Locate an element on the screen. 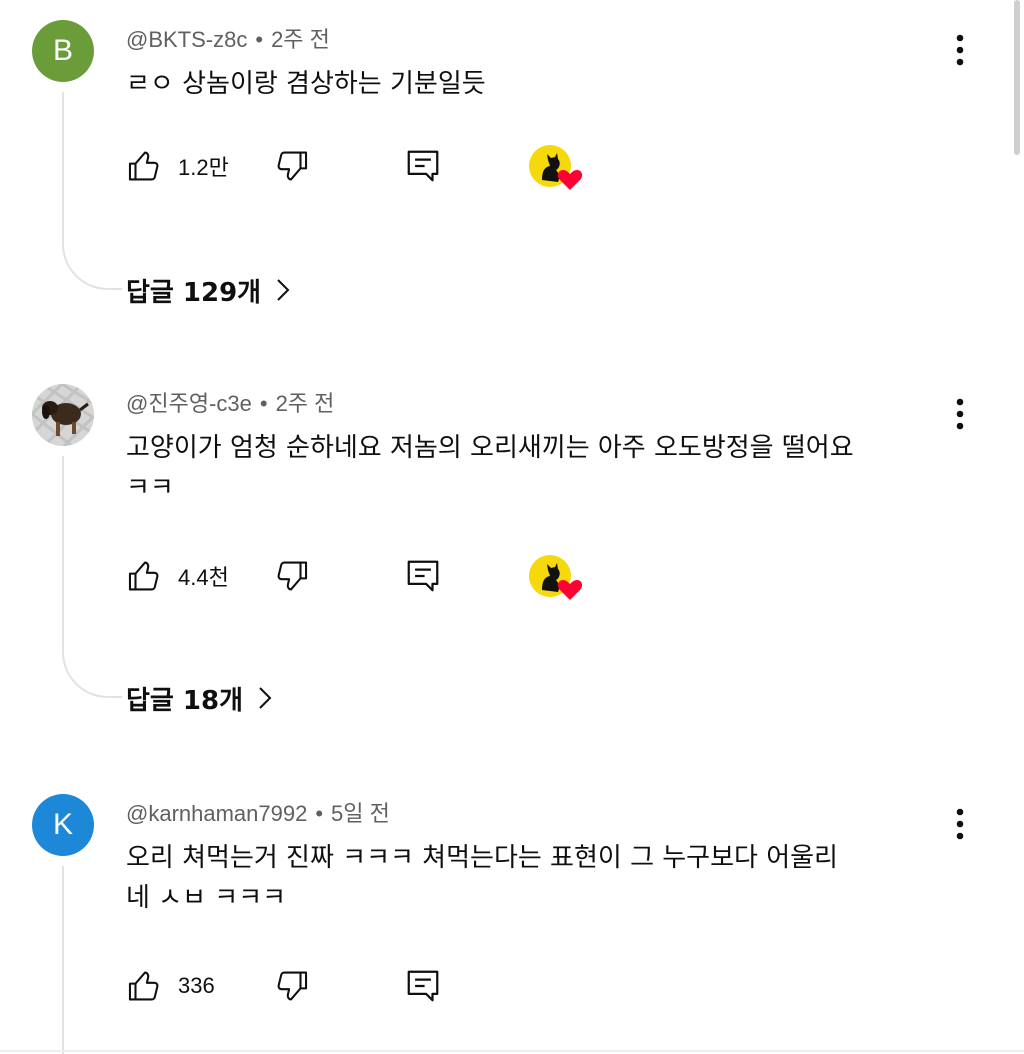  like-count: 4.4천 is located at coordinates (203, 577).